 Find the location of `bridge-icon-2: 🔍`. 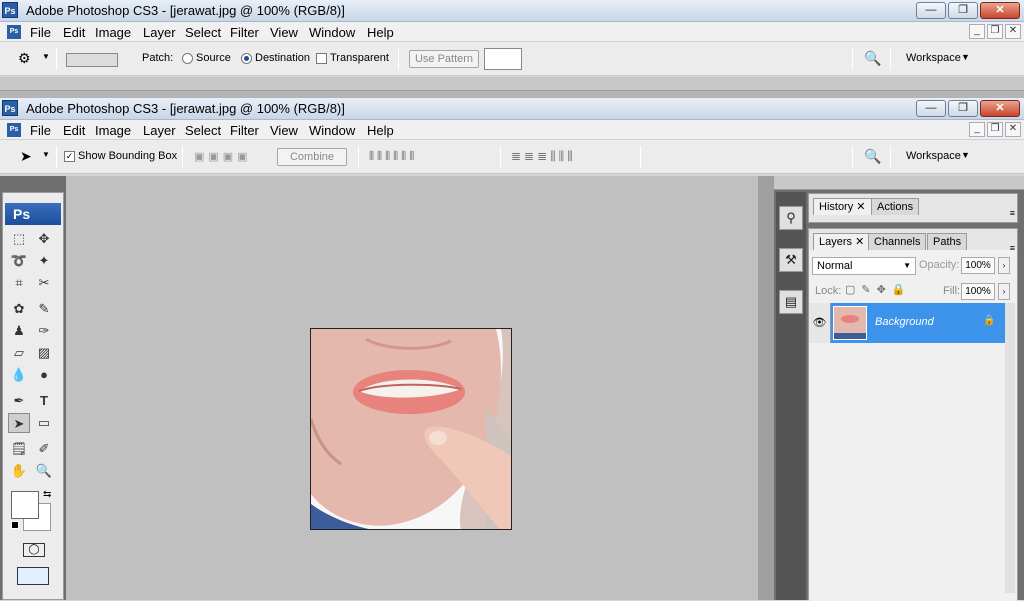

bridge-icon-2: 🔍 is located at coordinates (872, 156).